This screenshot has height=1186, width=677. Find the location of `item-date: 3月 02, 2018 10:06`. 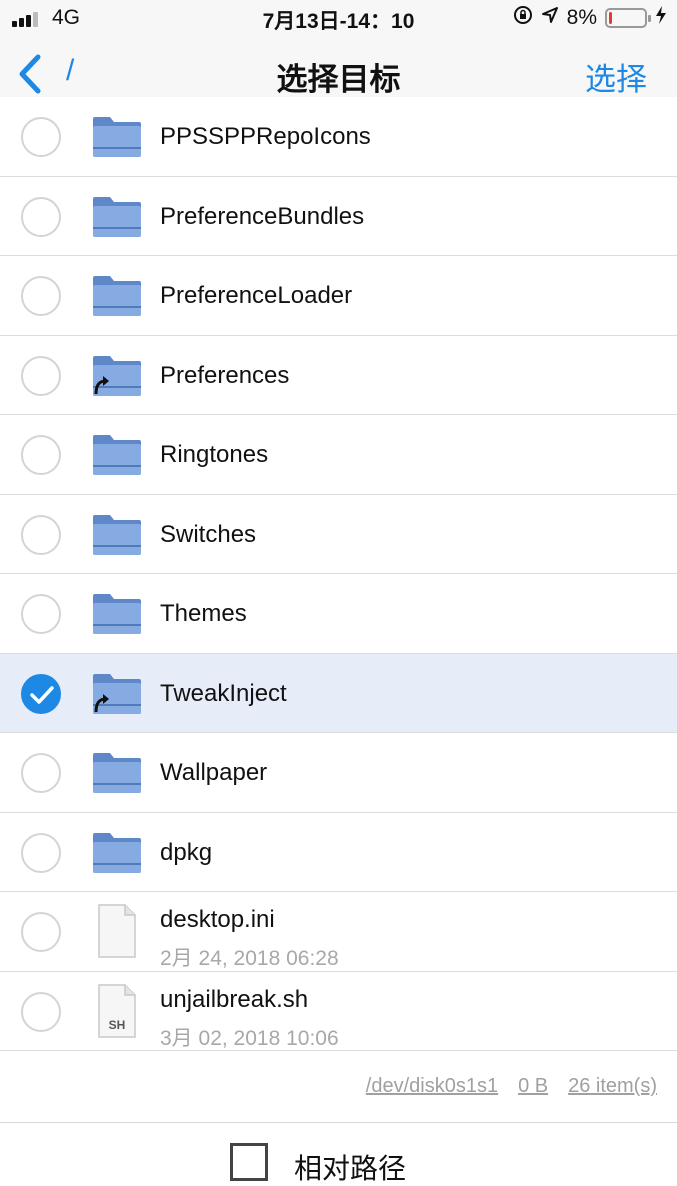

item-date: 3月 02, 2018 10:06 is located at coordinates (249, 1038).